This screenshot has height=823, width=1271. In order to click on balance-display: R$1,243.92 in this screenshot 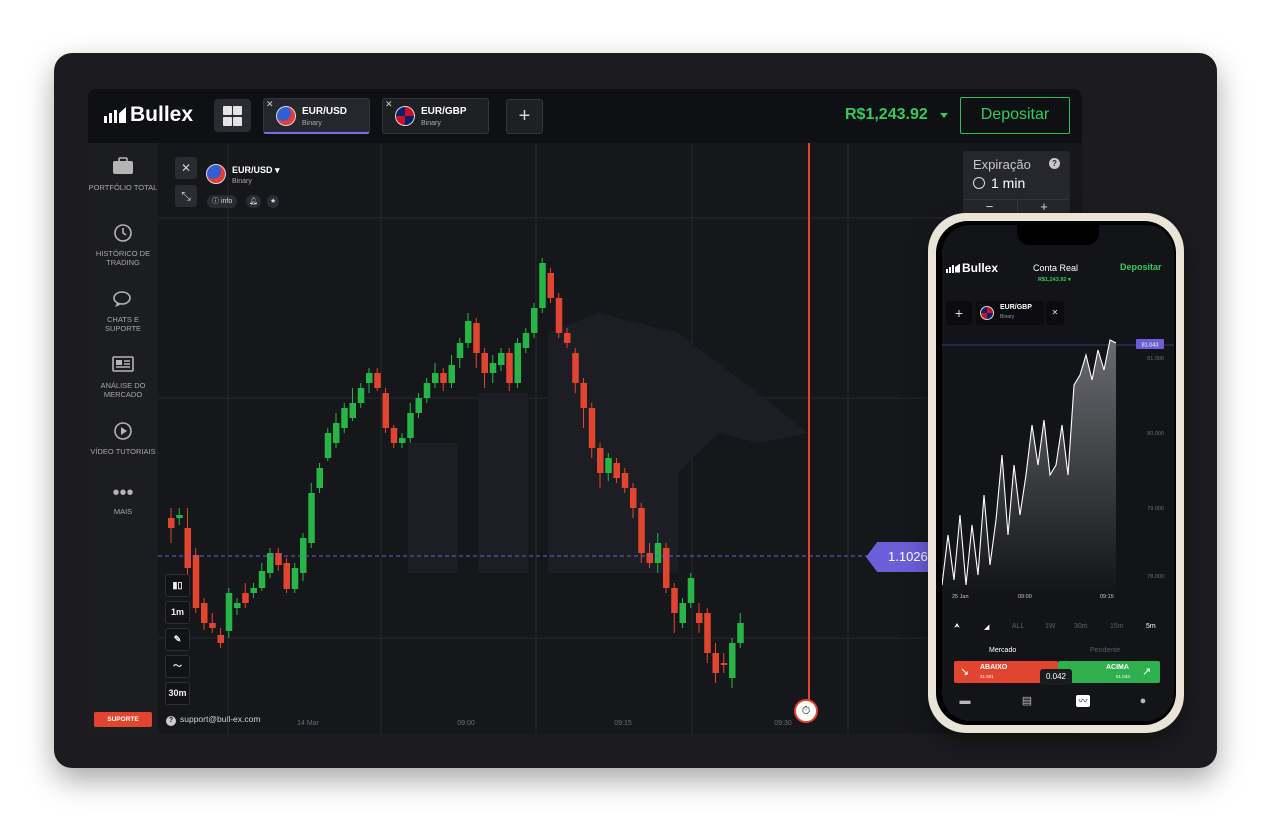, I will do `click(886, 115)`.